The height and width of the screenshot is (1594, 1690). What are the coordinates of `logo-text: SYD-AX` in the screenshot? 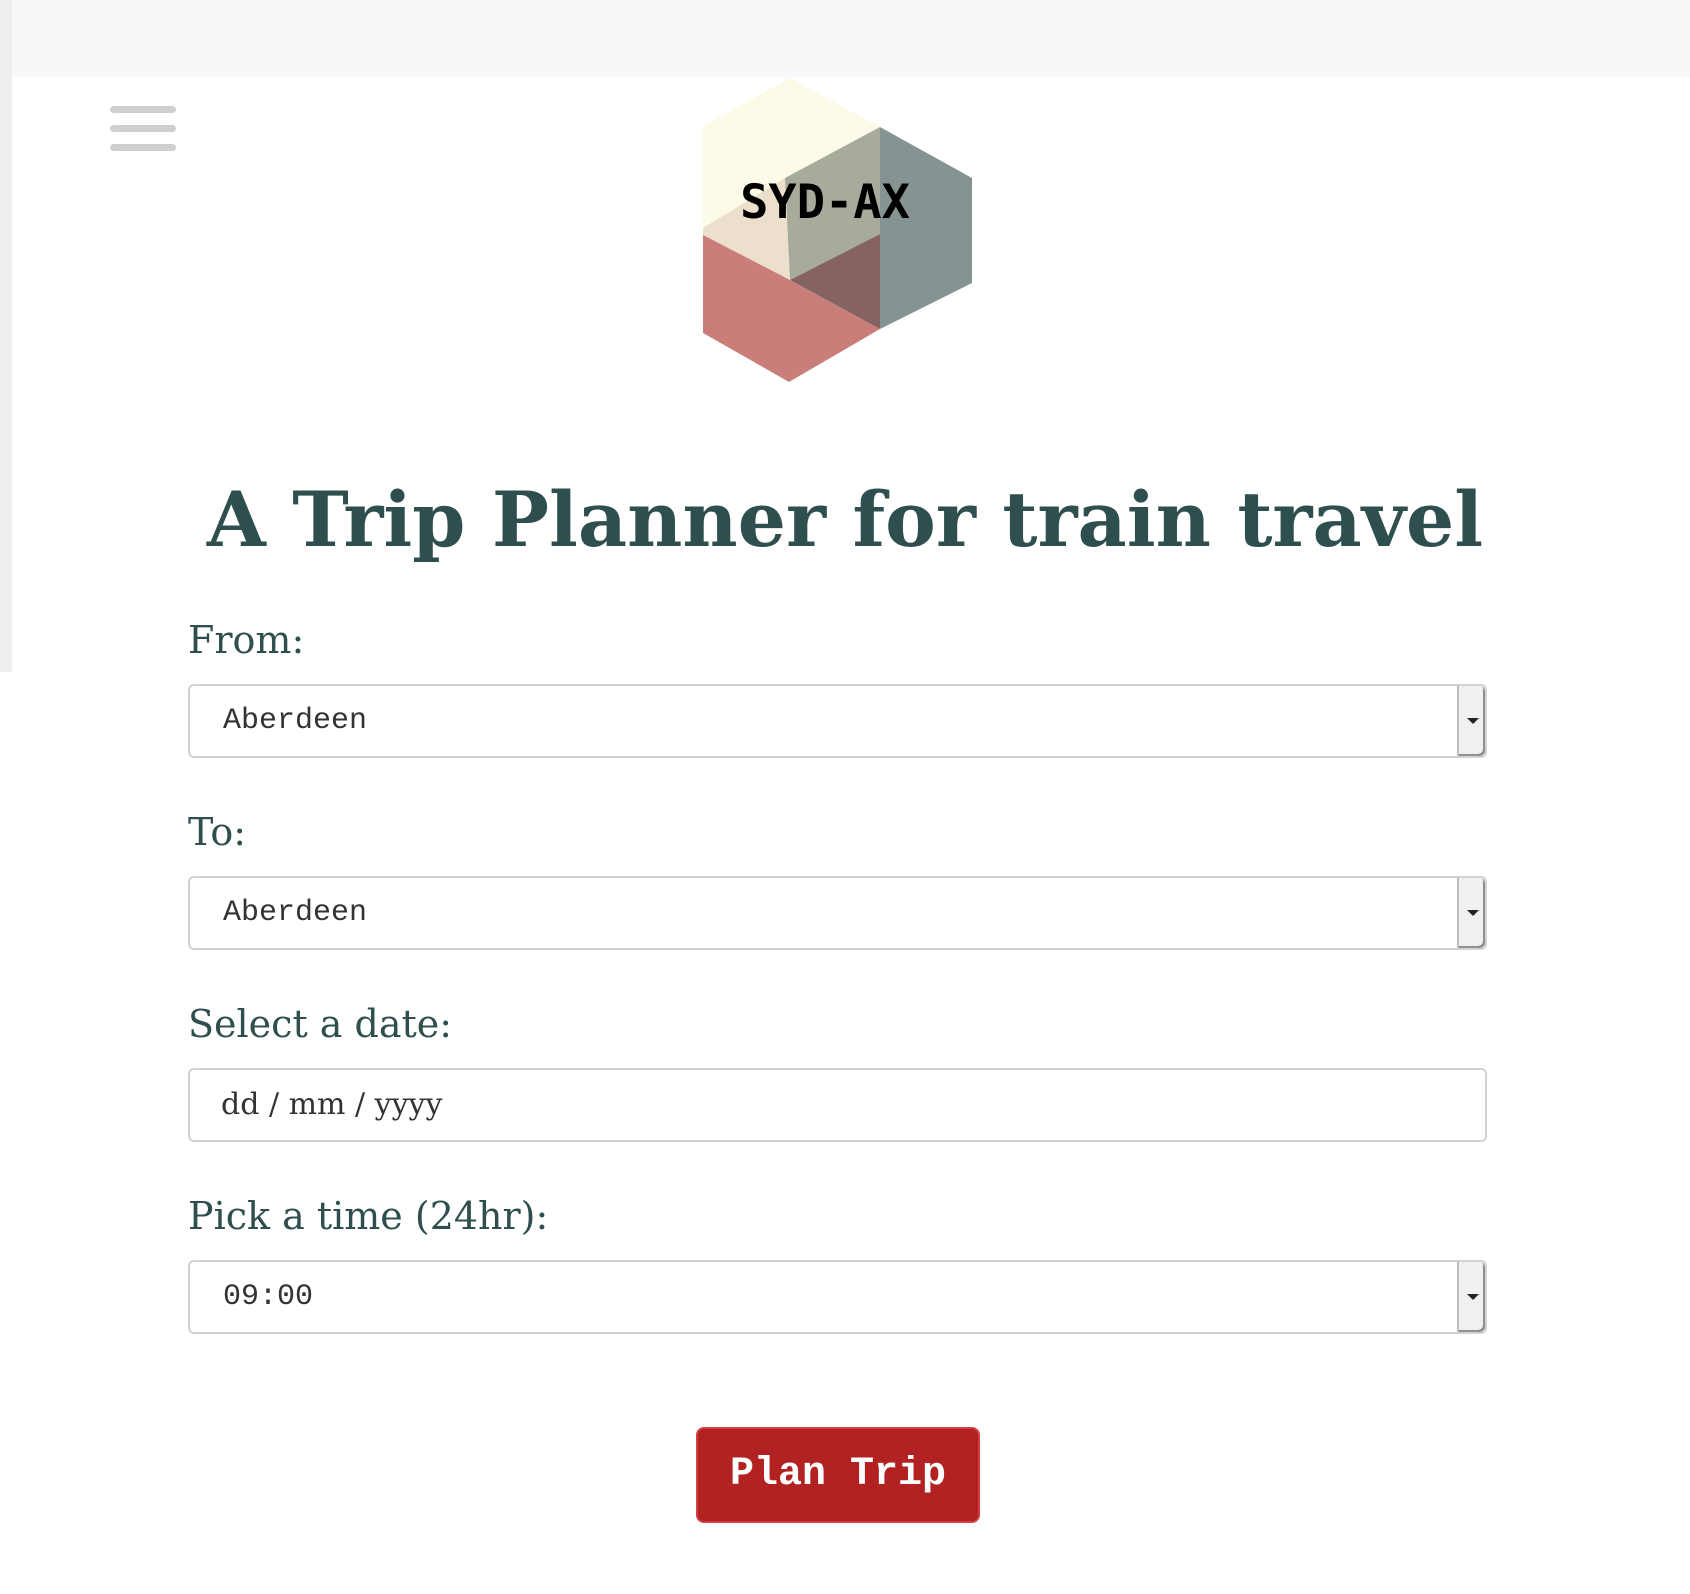 It's located at (825, 202).